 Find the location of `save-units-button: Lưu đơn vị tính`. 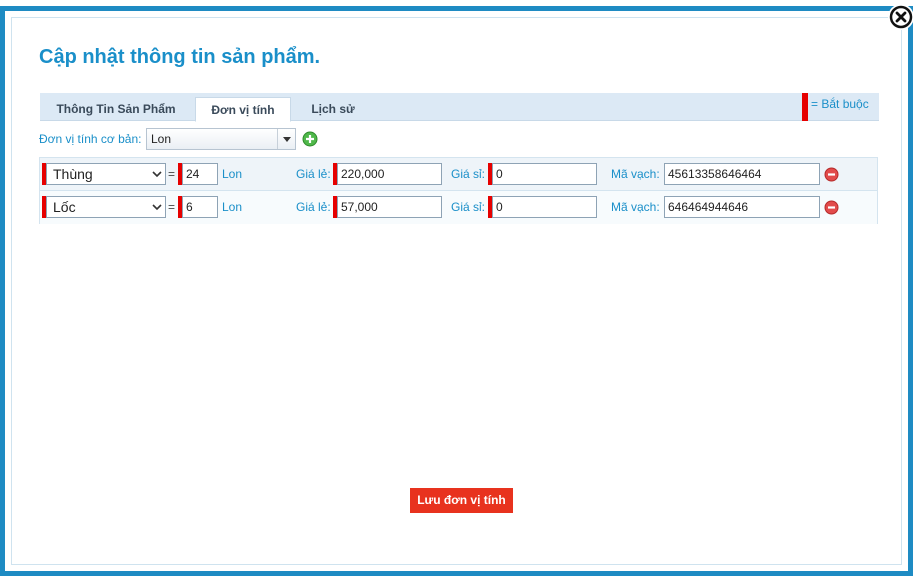

save-units-button: Lưu đơn vị tính is located at coordinates (461, 500).